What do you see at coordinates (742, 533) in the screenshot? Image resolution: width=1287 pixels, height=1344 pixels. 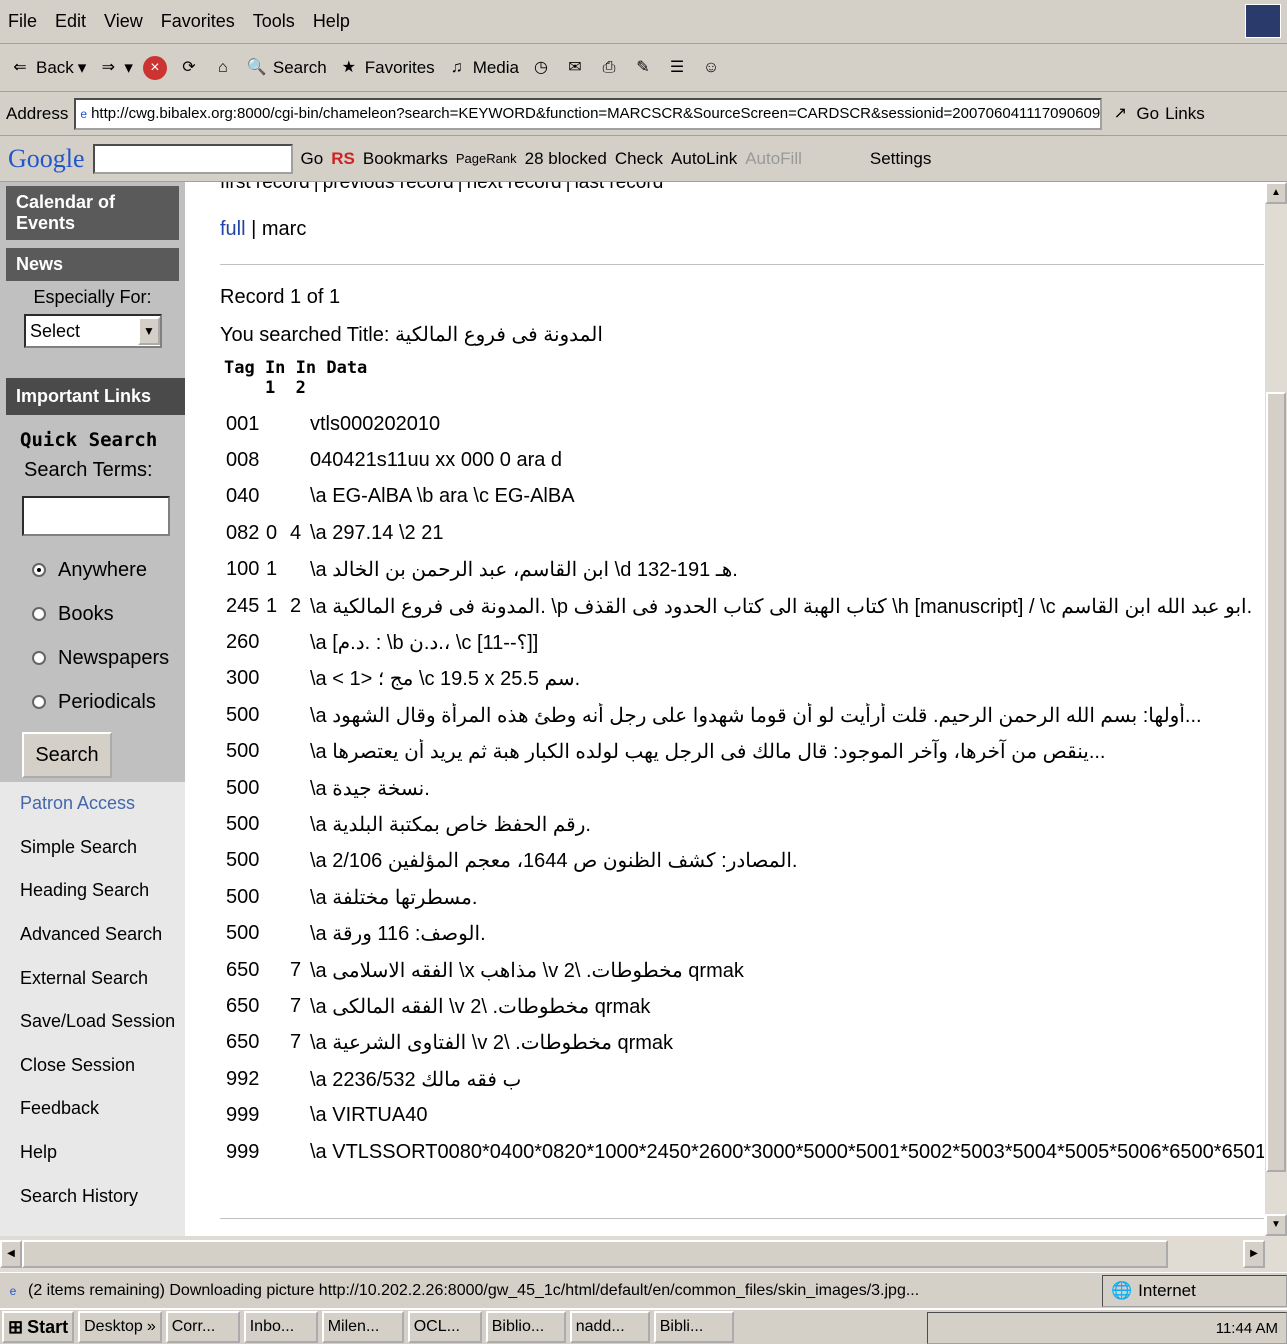 I see `marc-row: 082 0 4 \a 297.14 \2 21` at bounding box center [742, 533].